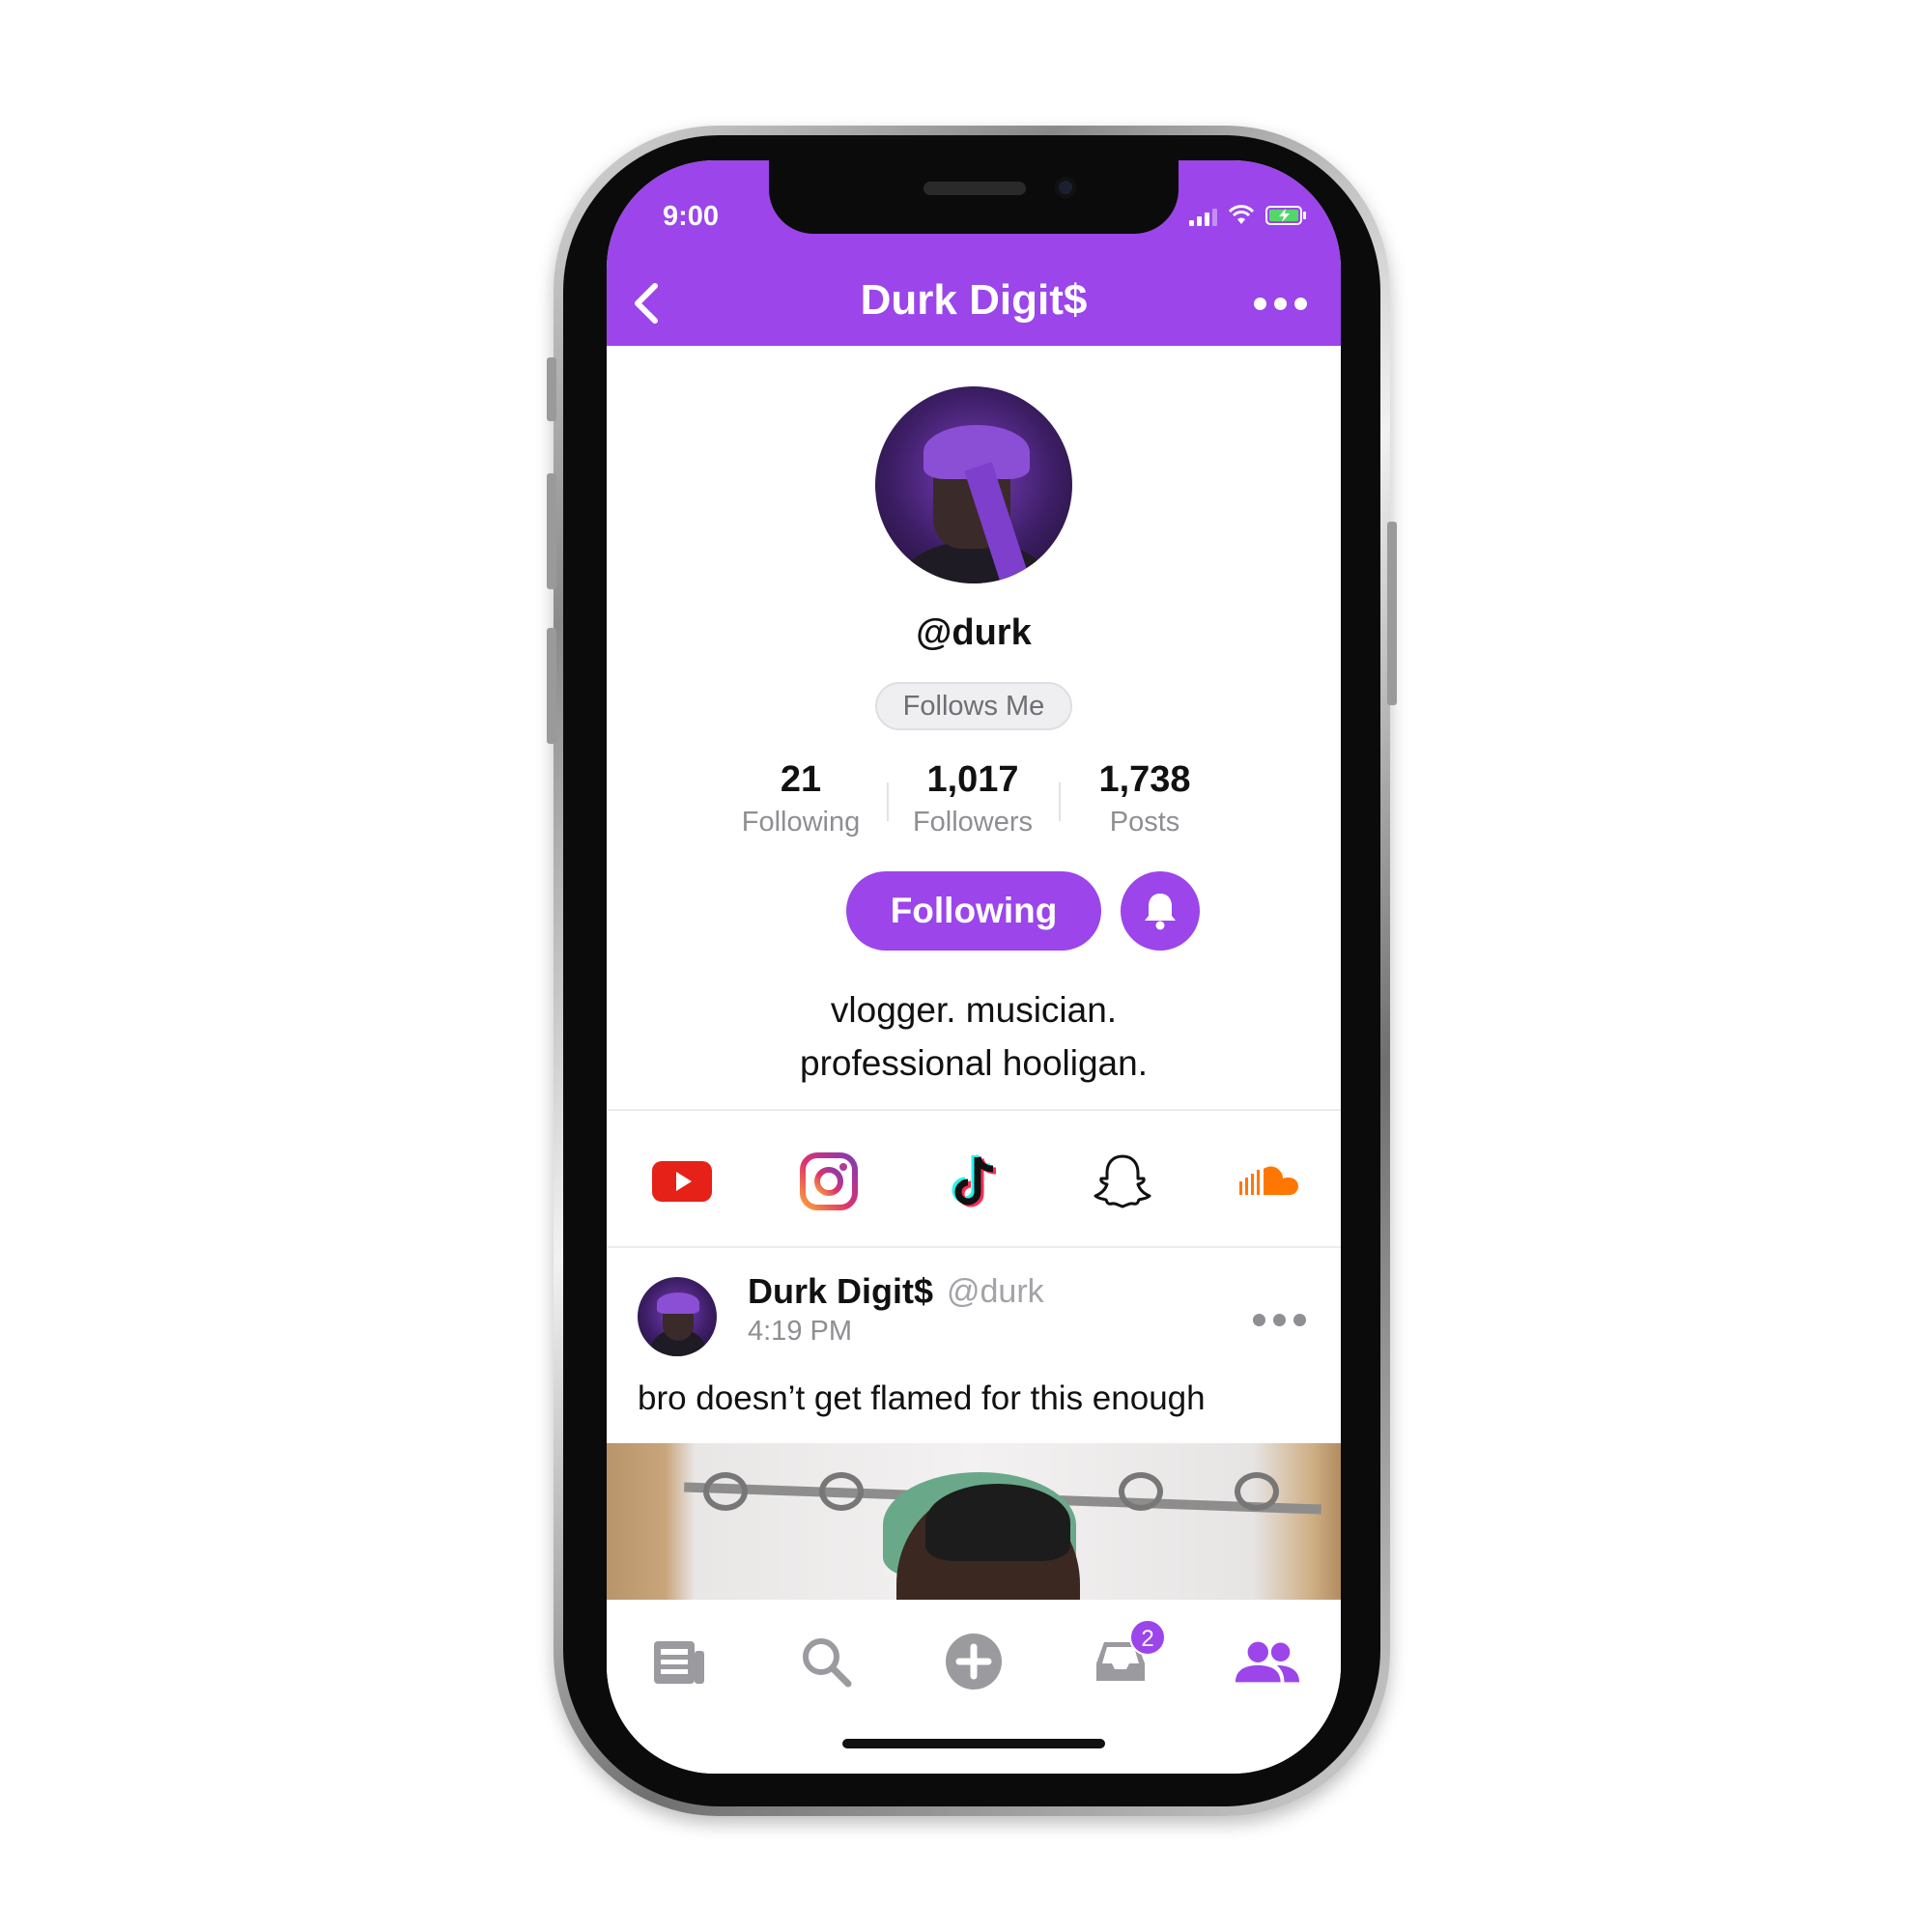 The image size is (1932, 1932). I want to click on post-author-handle: @durk, so click(995, 1291).